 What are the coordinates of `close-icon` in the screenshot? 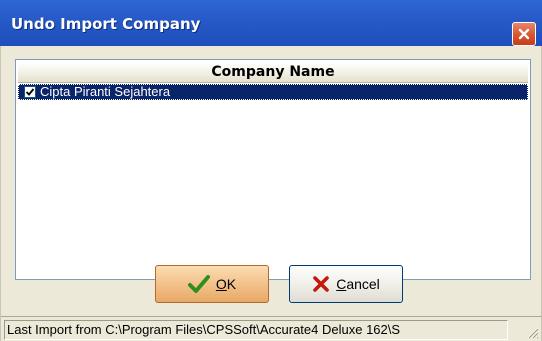 It's located at (524, 34).